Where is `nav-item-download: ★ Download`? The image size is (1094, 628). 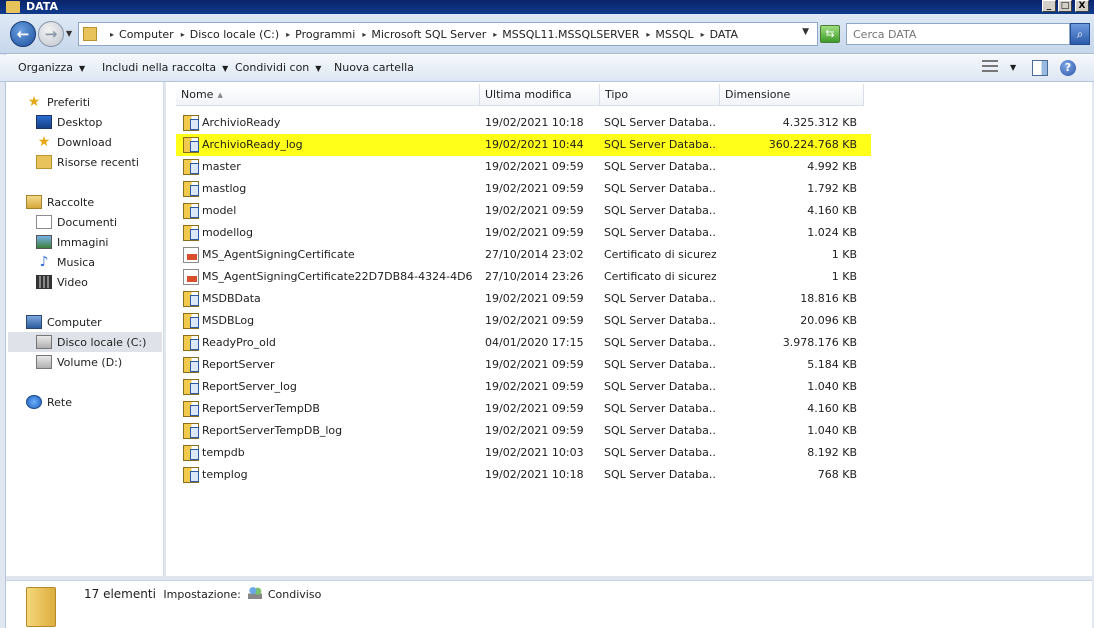
nav-item-download: ★ Download is located at coordinates (74, 142).